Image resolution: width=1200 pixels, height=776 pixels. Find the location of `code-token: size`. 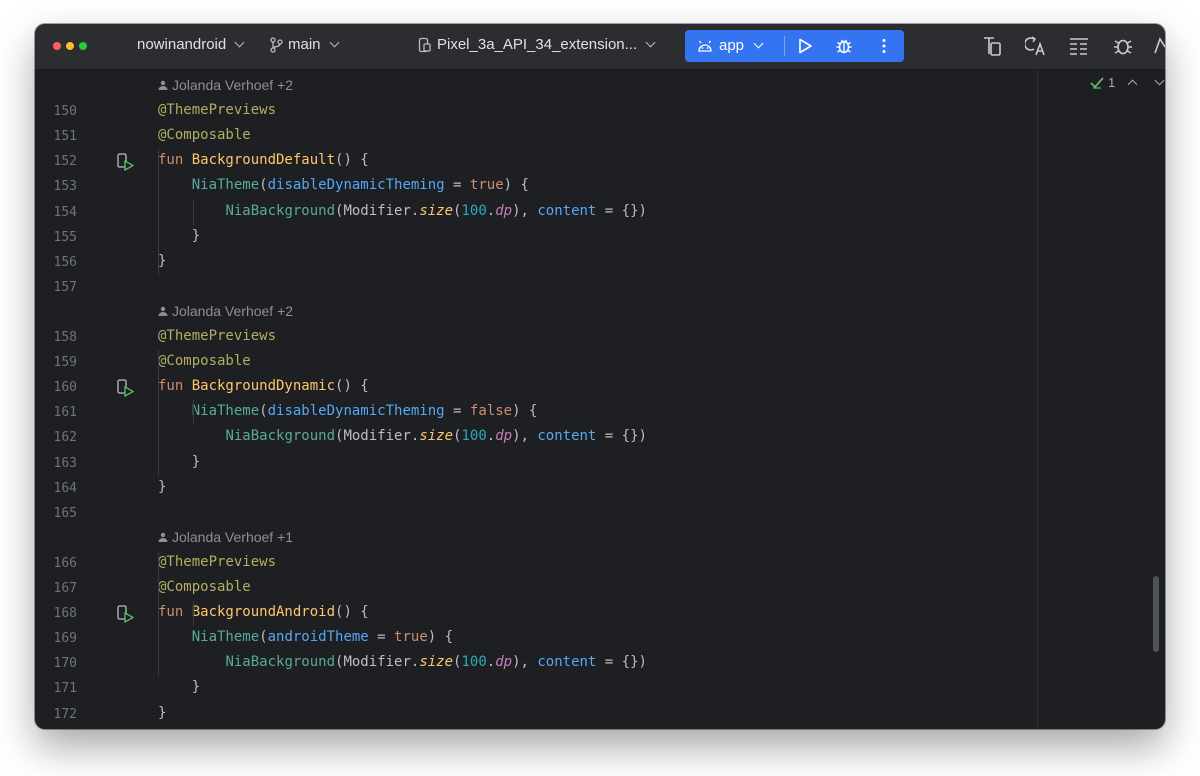

code-token: size is located at coordinates (436, 662).